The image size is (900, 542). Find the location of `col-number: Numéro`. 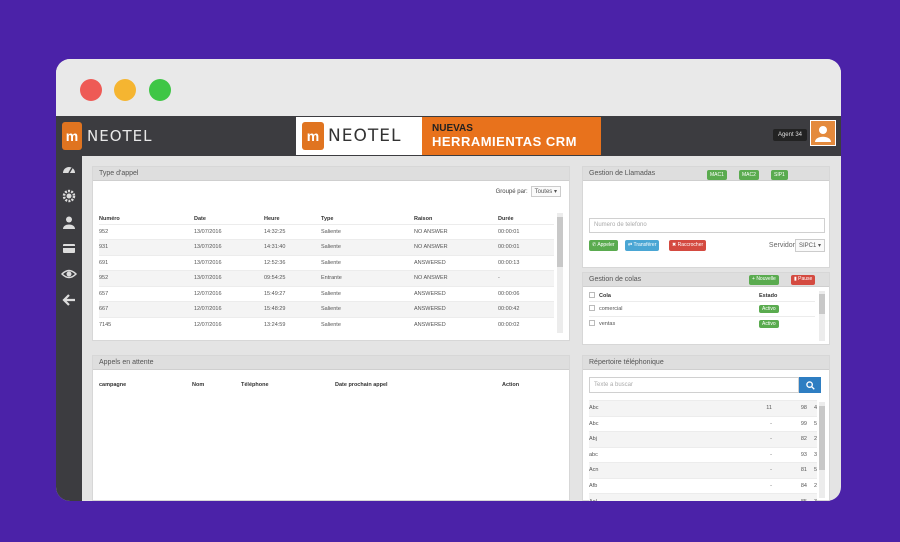

col-number: Numéro is located at coordinates (146, 219).